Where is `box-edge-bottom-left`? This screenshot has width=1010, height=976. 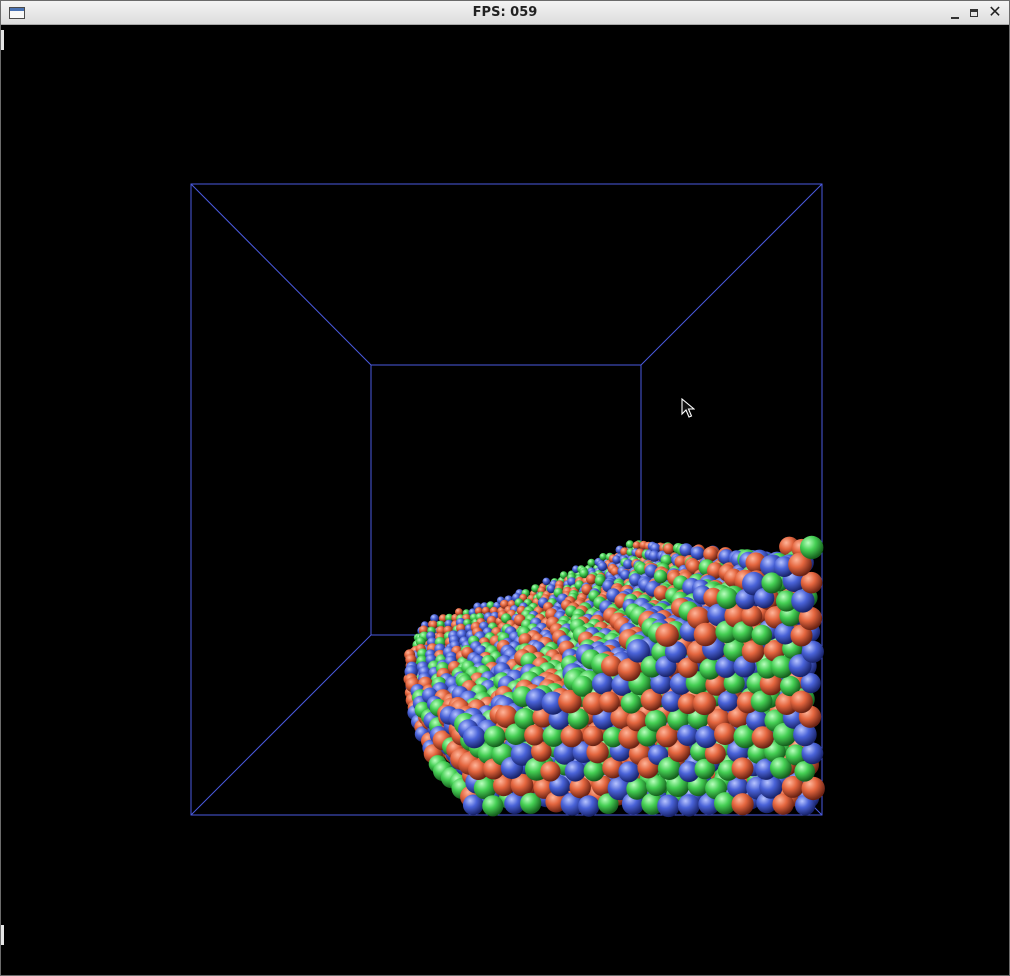 box-edge-bottom-left is located at coordinates (281, 725).